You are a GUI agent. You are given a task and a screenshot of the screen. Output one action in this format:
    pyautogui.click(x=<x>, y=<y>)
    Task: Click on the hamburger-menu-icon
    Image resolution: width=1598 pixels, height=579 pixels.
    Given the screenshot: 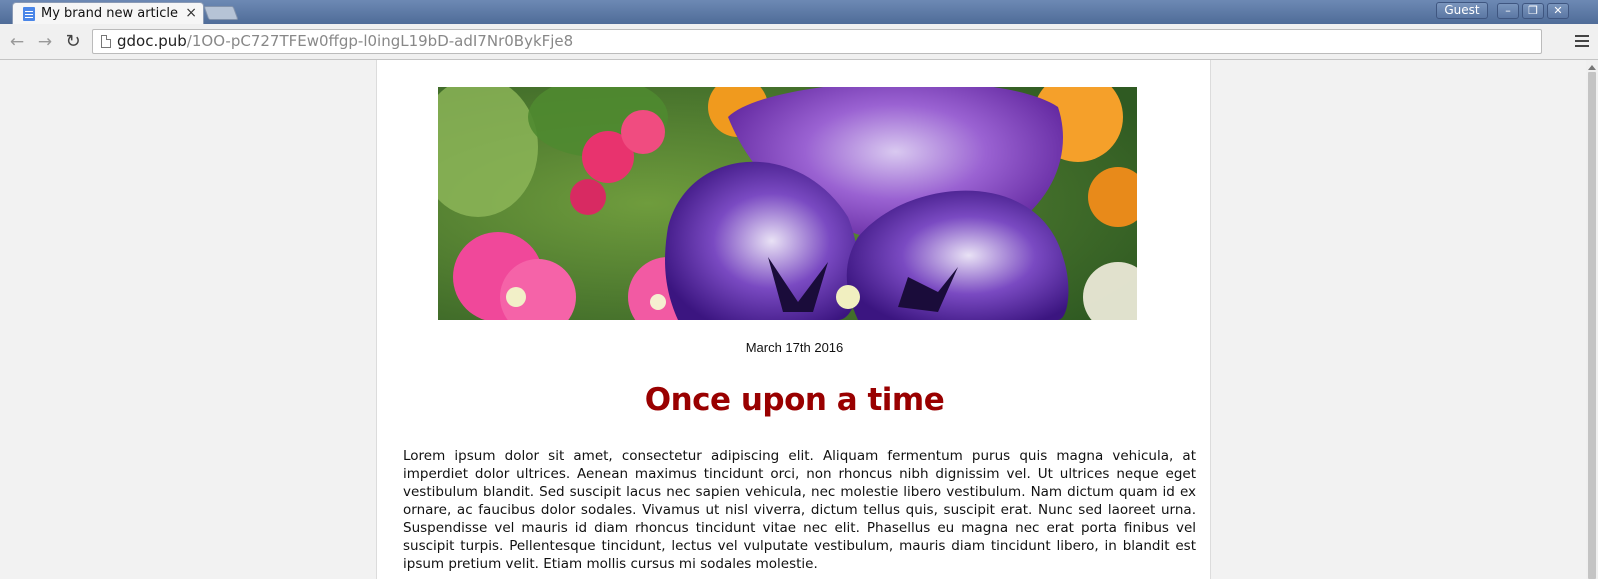 What is the action you would take?
    pyautogui.click(x=1582, y=41)
    